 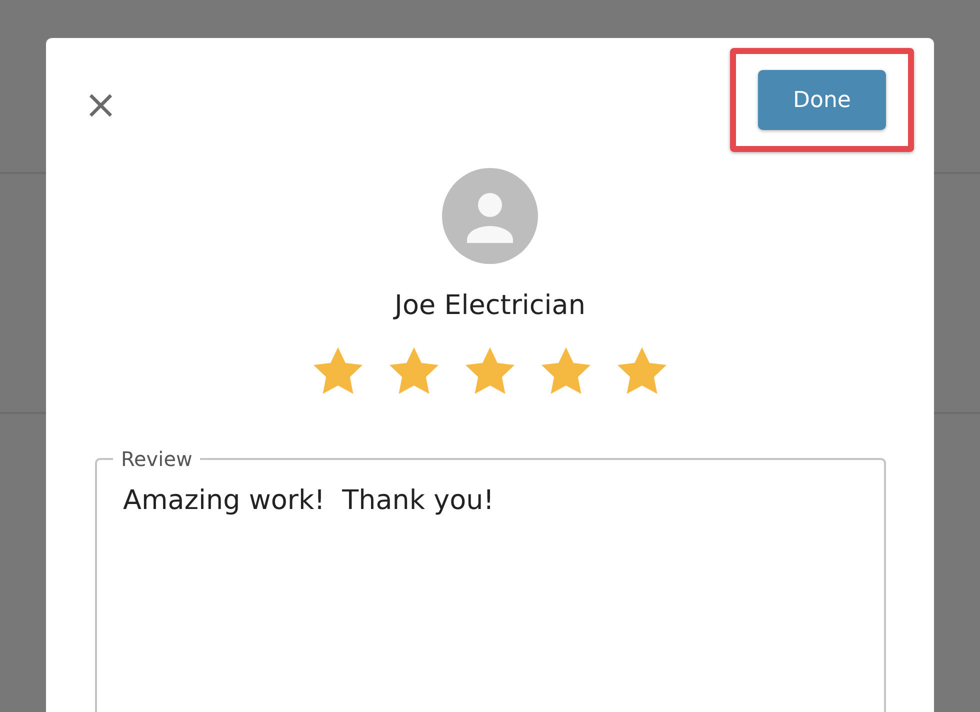 What do you see at coordinates (490, 305) in the screenshot?
I see `reviewer-name: Joe Electrician` at bounding box center [490, 305].